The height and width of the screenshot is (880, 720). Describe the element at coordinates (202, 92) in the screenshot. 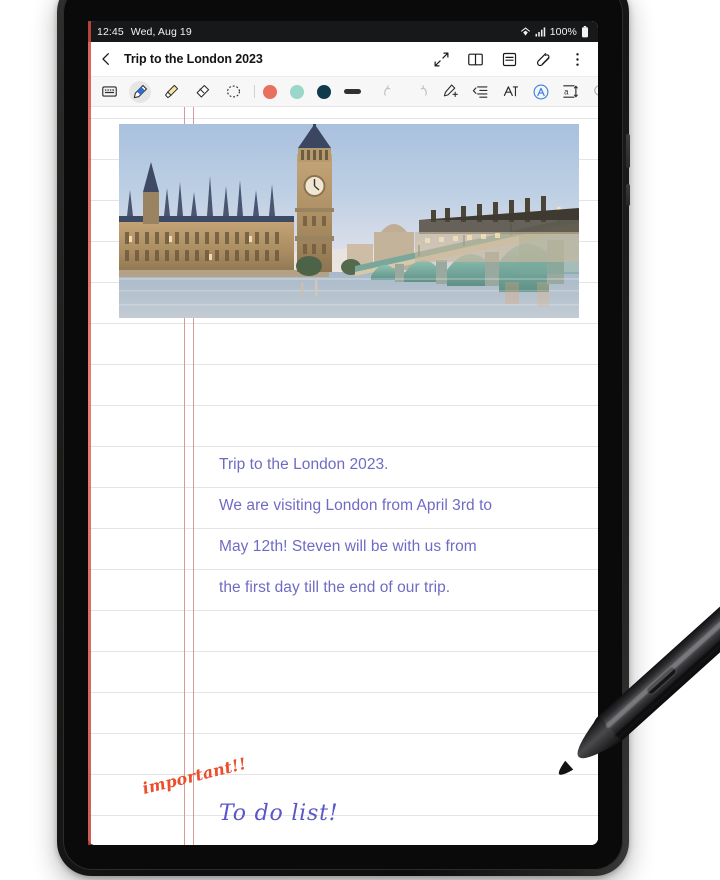

I see `eraser-icon` at that location.